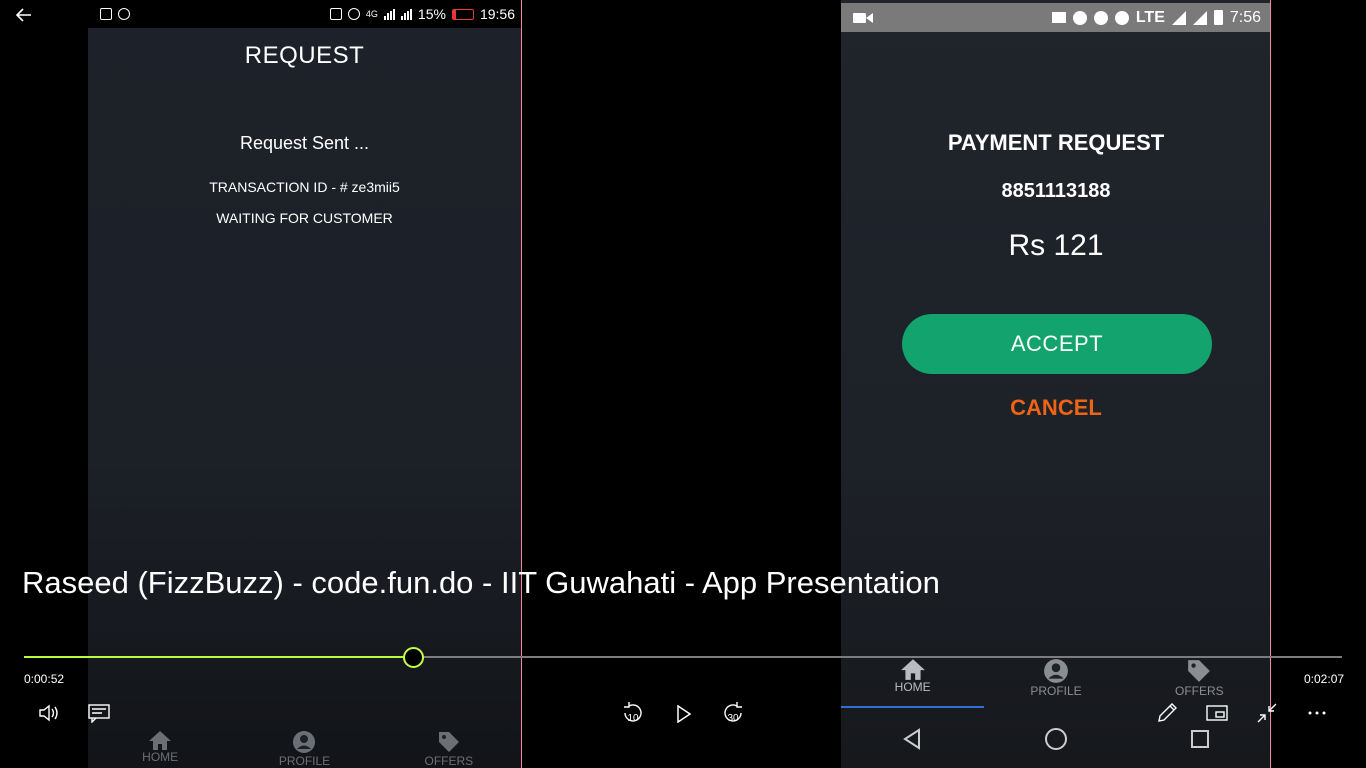 The image size is (1366, 768). I want to click on payer-phone-number: 8851113188, so click(1056, 191).